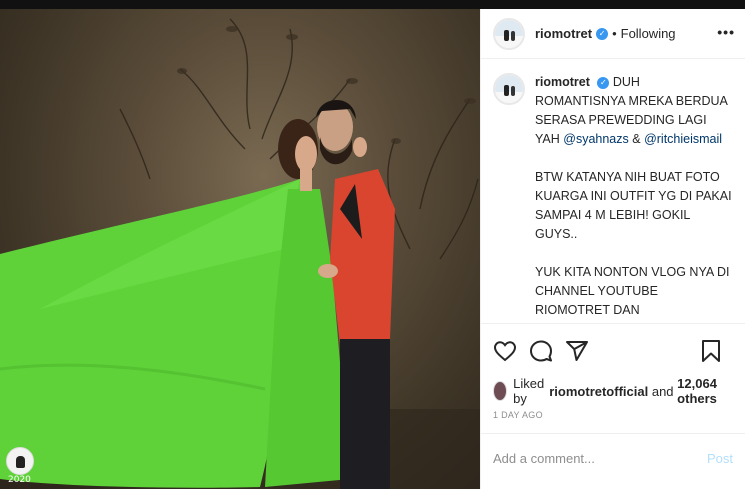 This screenshot has height=489, width=745. Describe the element at coordinates (598, 391) in the screenshot. I see `liker-username: riomotretofficial` at that location.